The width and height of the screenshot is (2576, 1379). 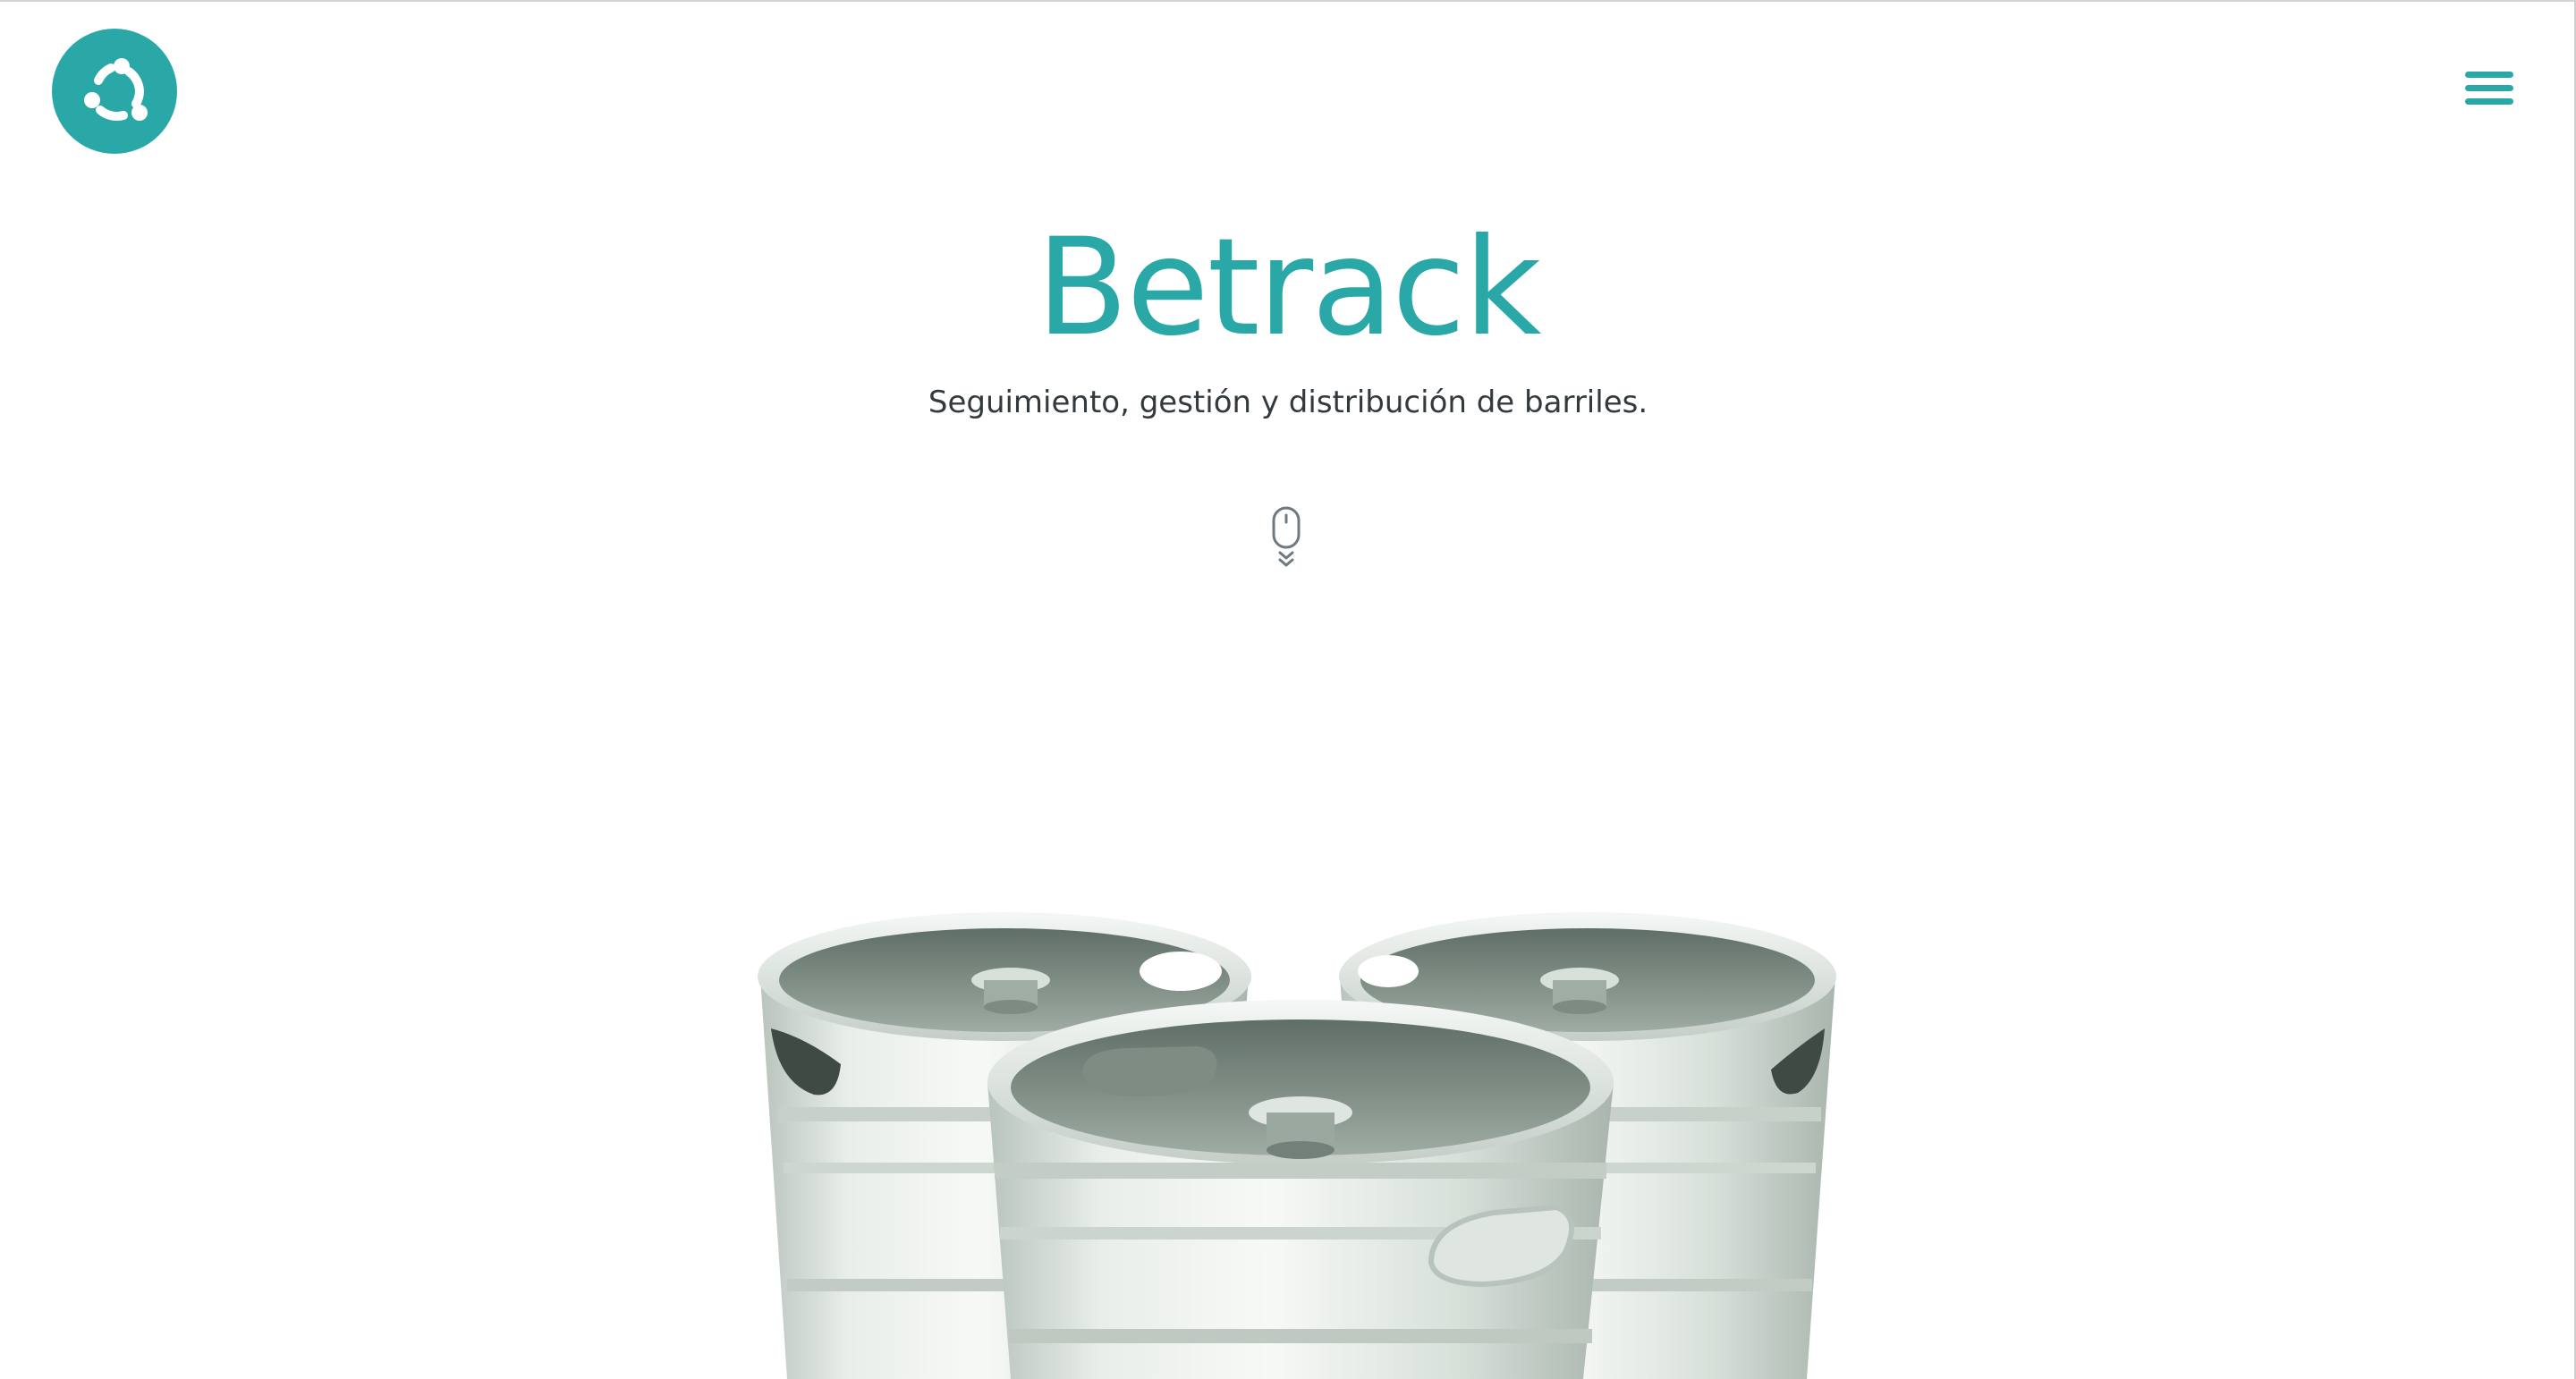 I want to click on page-title: Betrack, so click(x=1289, y=288).